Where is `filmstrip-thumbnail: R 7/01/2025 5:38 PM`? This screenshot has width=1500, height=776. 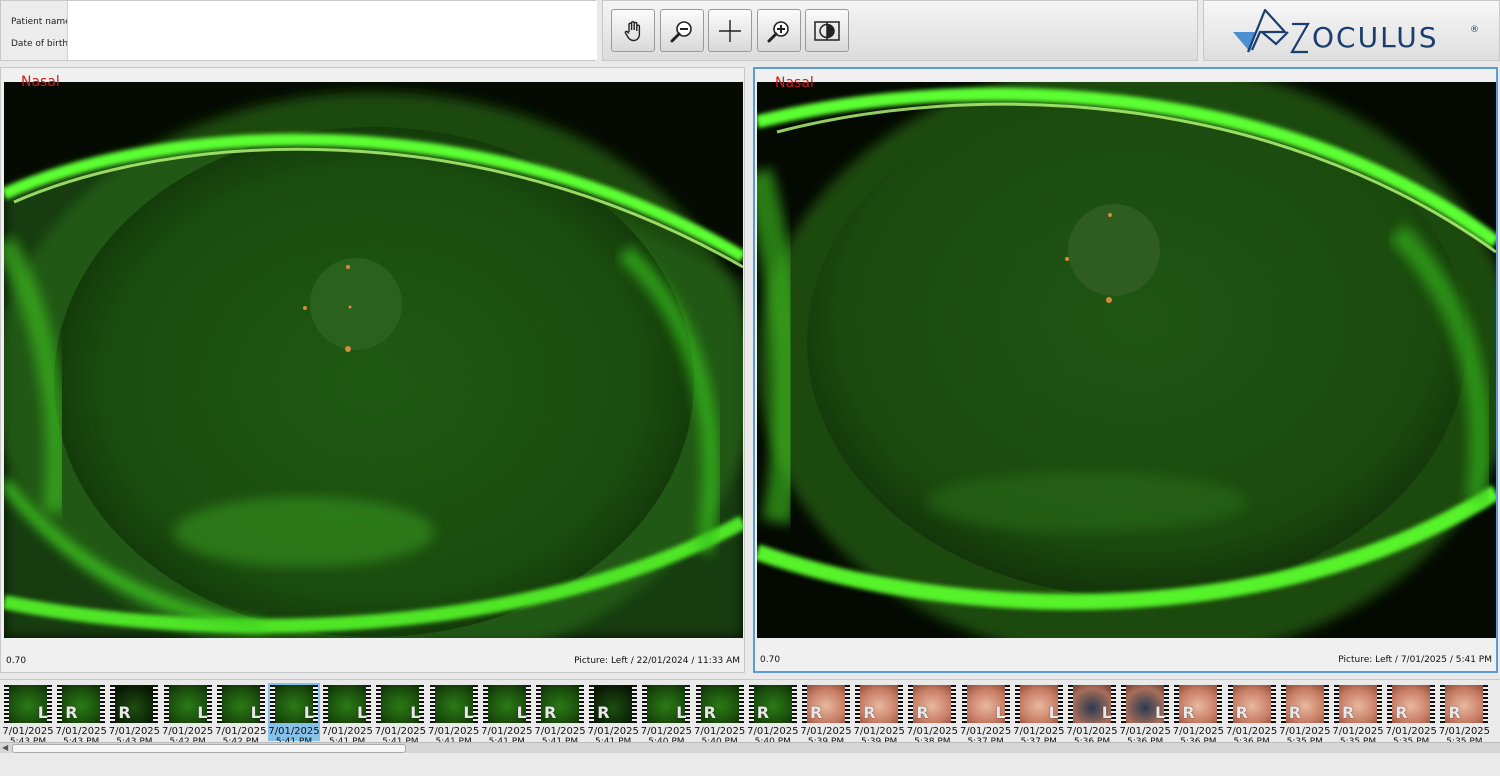
filmstrip-thumbnail: R 7/01/2025 5:38 PM is located at coordinates (932, 712).